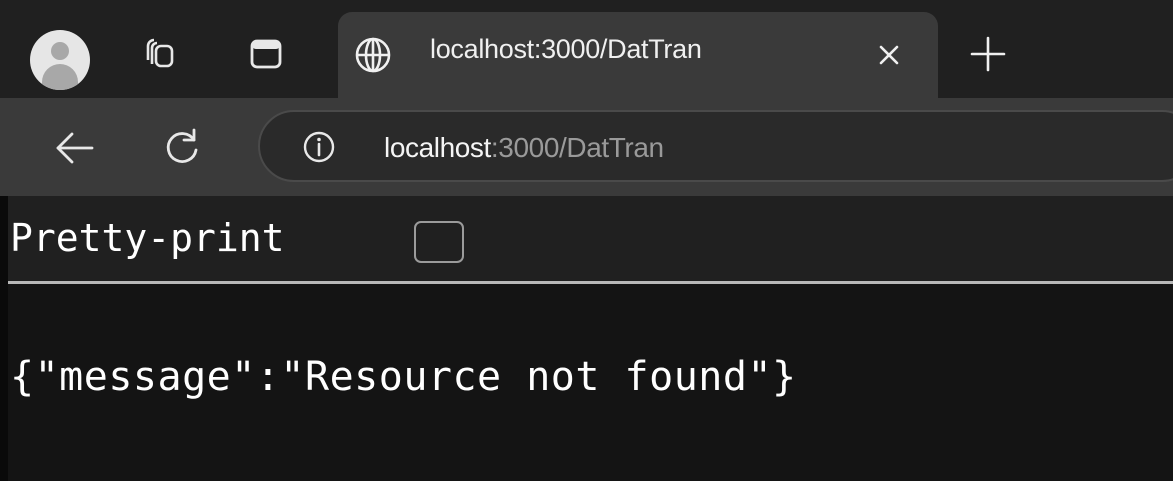 The image size is (1173, 481). What do you see at coordinates (403, 377) in the screenshot?
I see `json-response-text: {"message":"Resource not found"}` at bounding box center [403, 377].